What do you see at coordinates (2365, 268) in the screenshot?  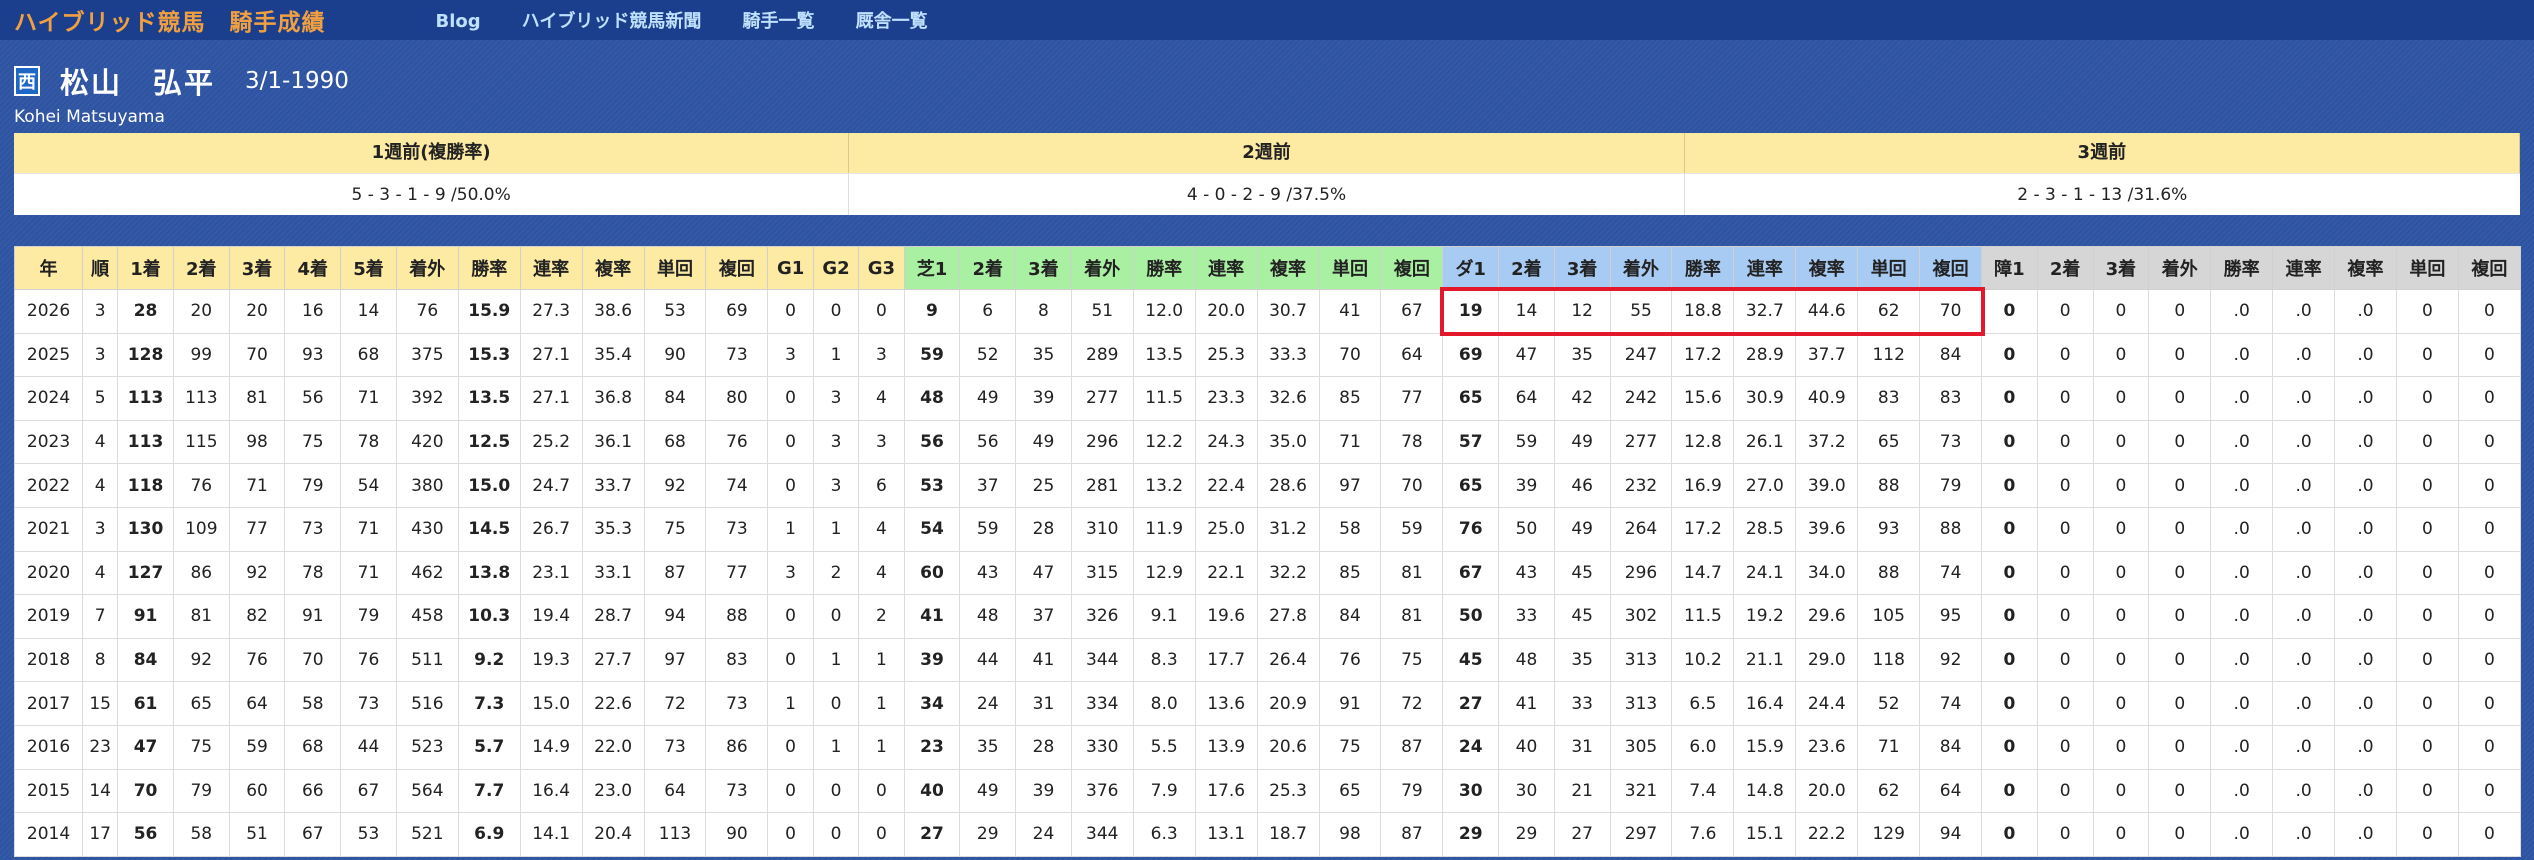 I see `col-header-obstacle-40: 複率` at bounding box center [2365, 268].